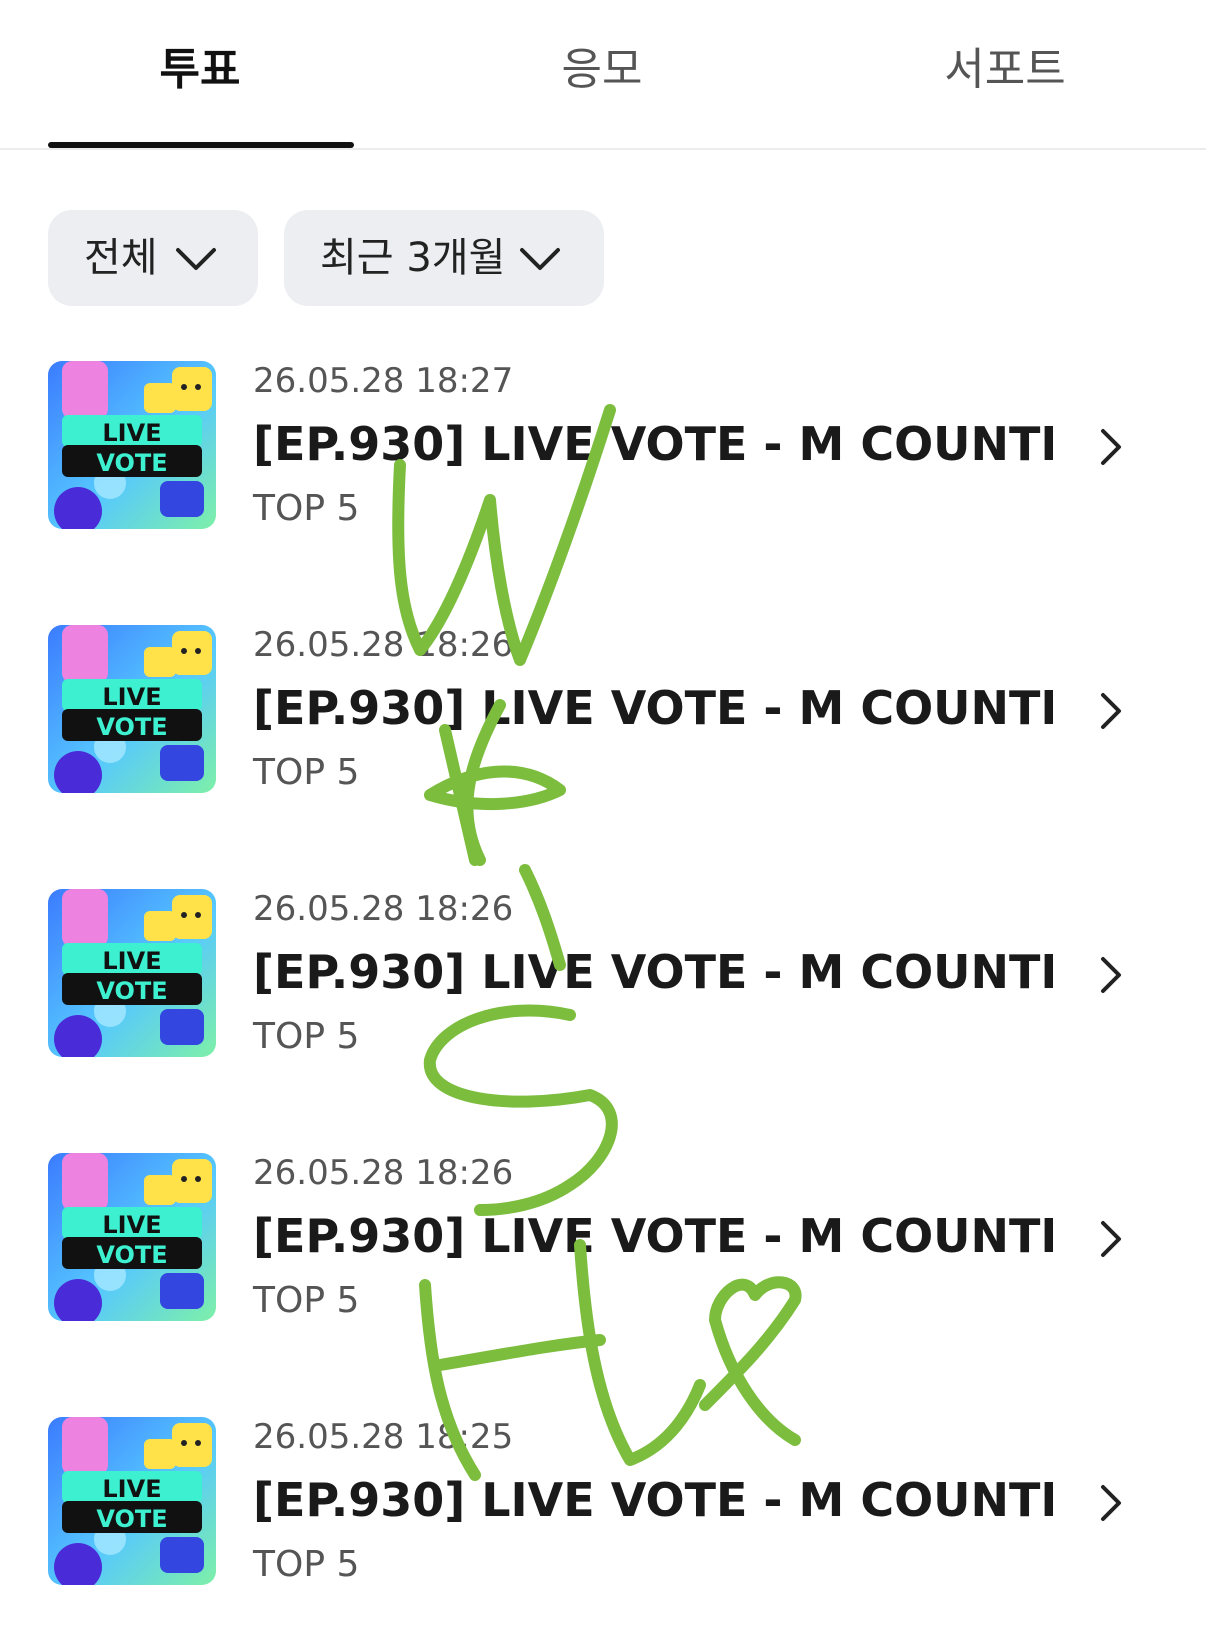 The image size is (1206, 1629). What do you see at coordinates (201, 145) in the screenshot?
I see `active-tab-indicator` at bounding box center [201, 145].